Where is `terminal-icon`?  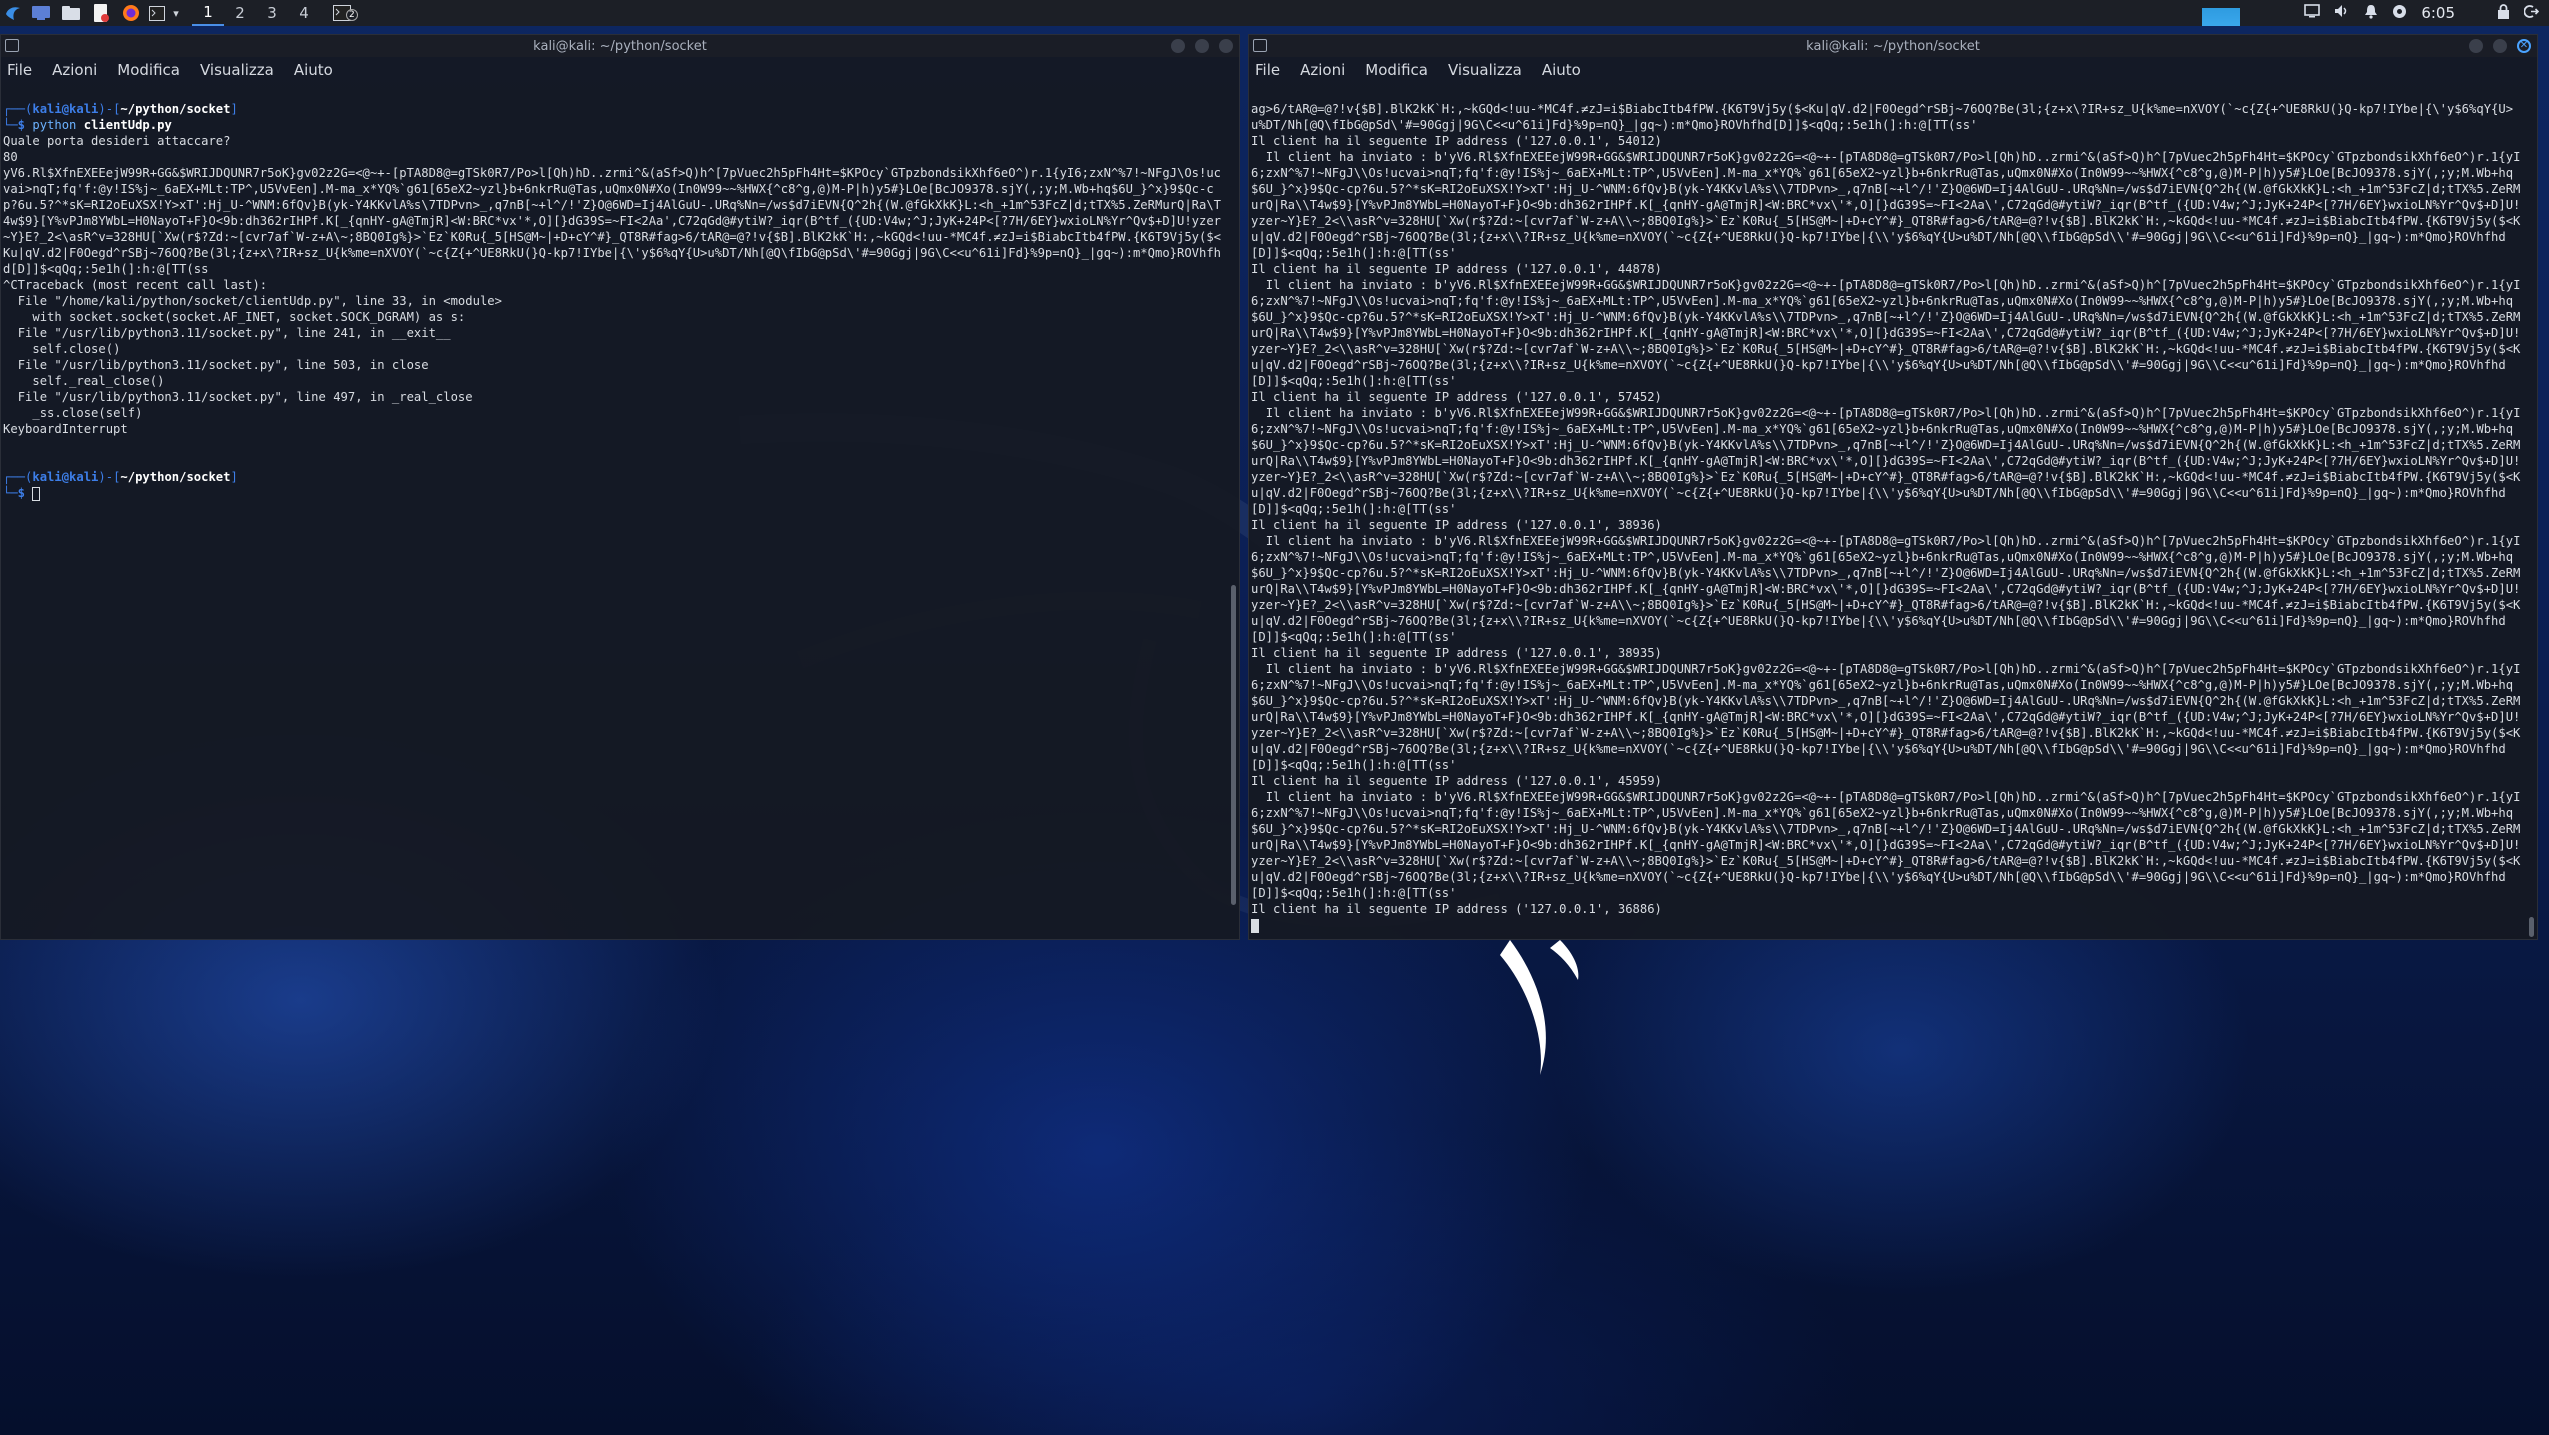 terminal-icon is located at coordinates (157, 13).